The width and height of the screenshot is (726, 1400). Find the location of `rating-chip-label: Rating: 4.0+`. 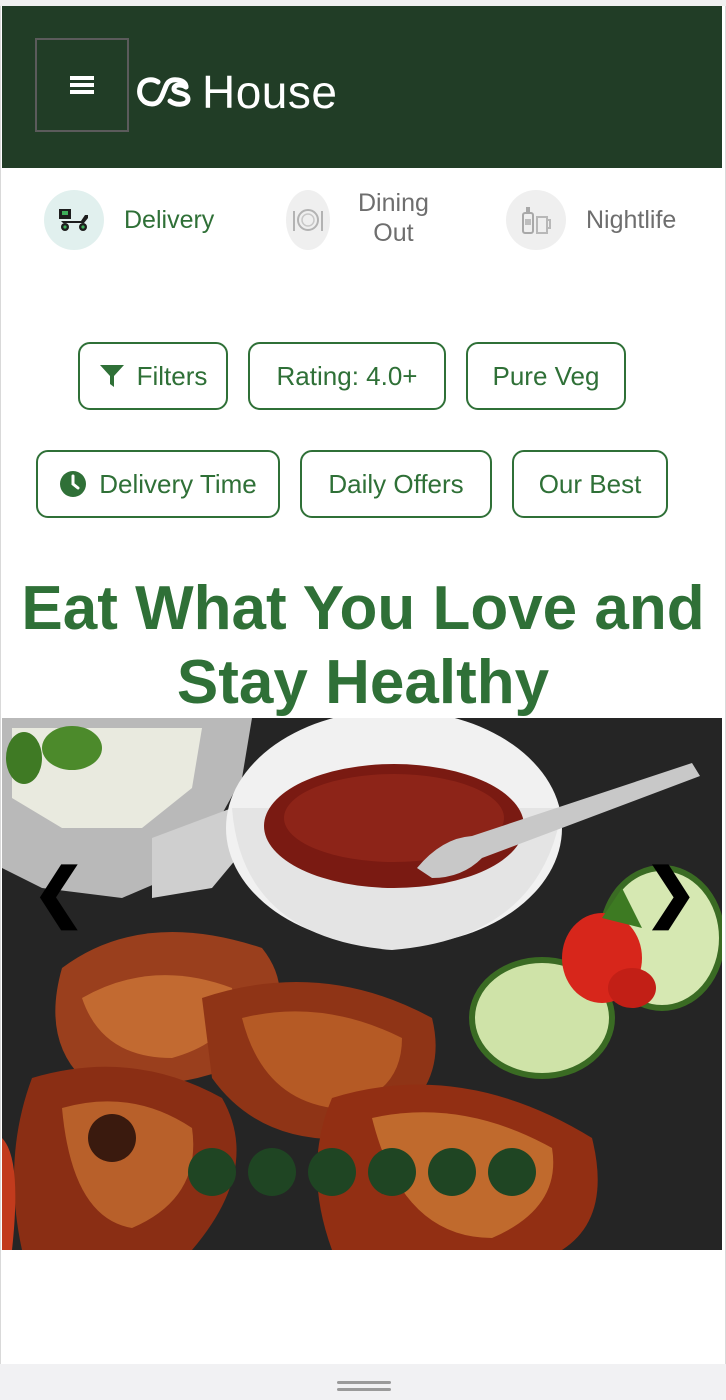

rating-chip-label: Rating: 4.0+ is located at coordinates (347, 375).